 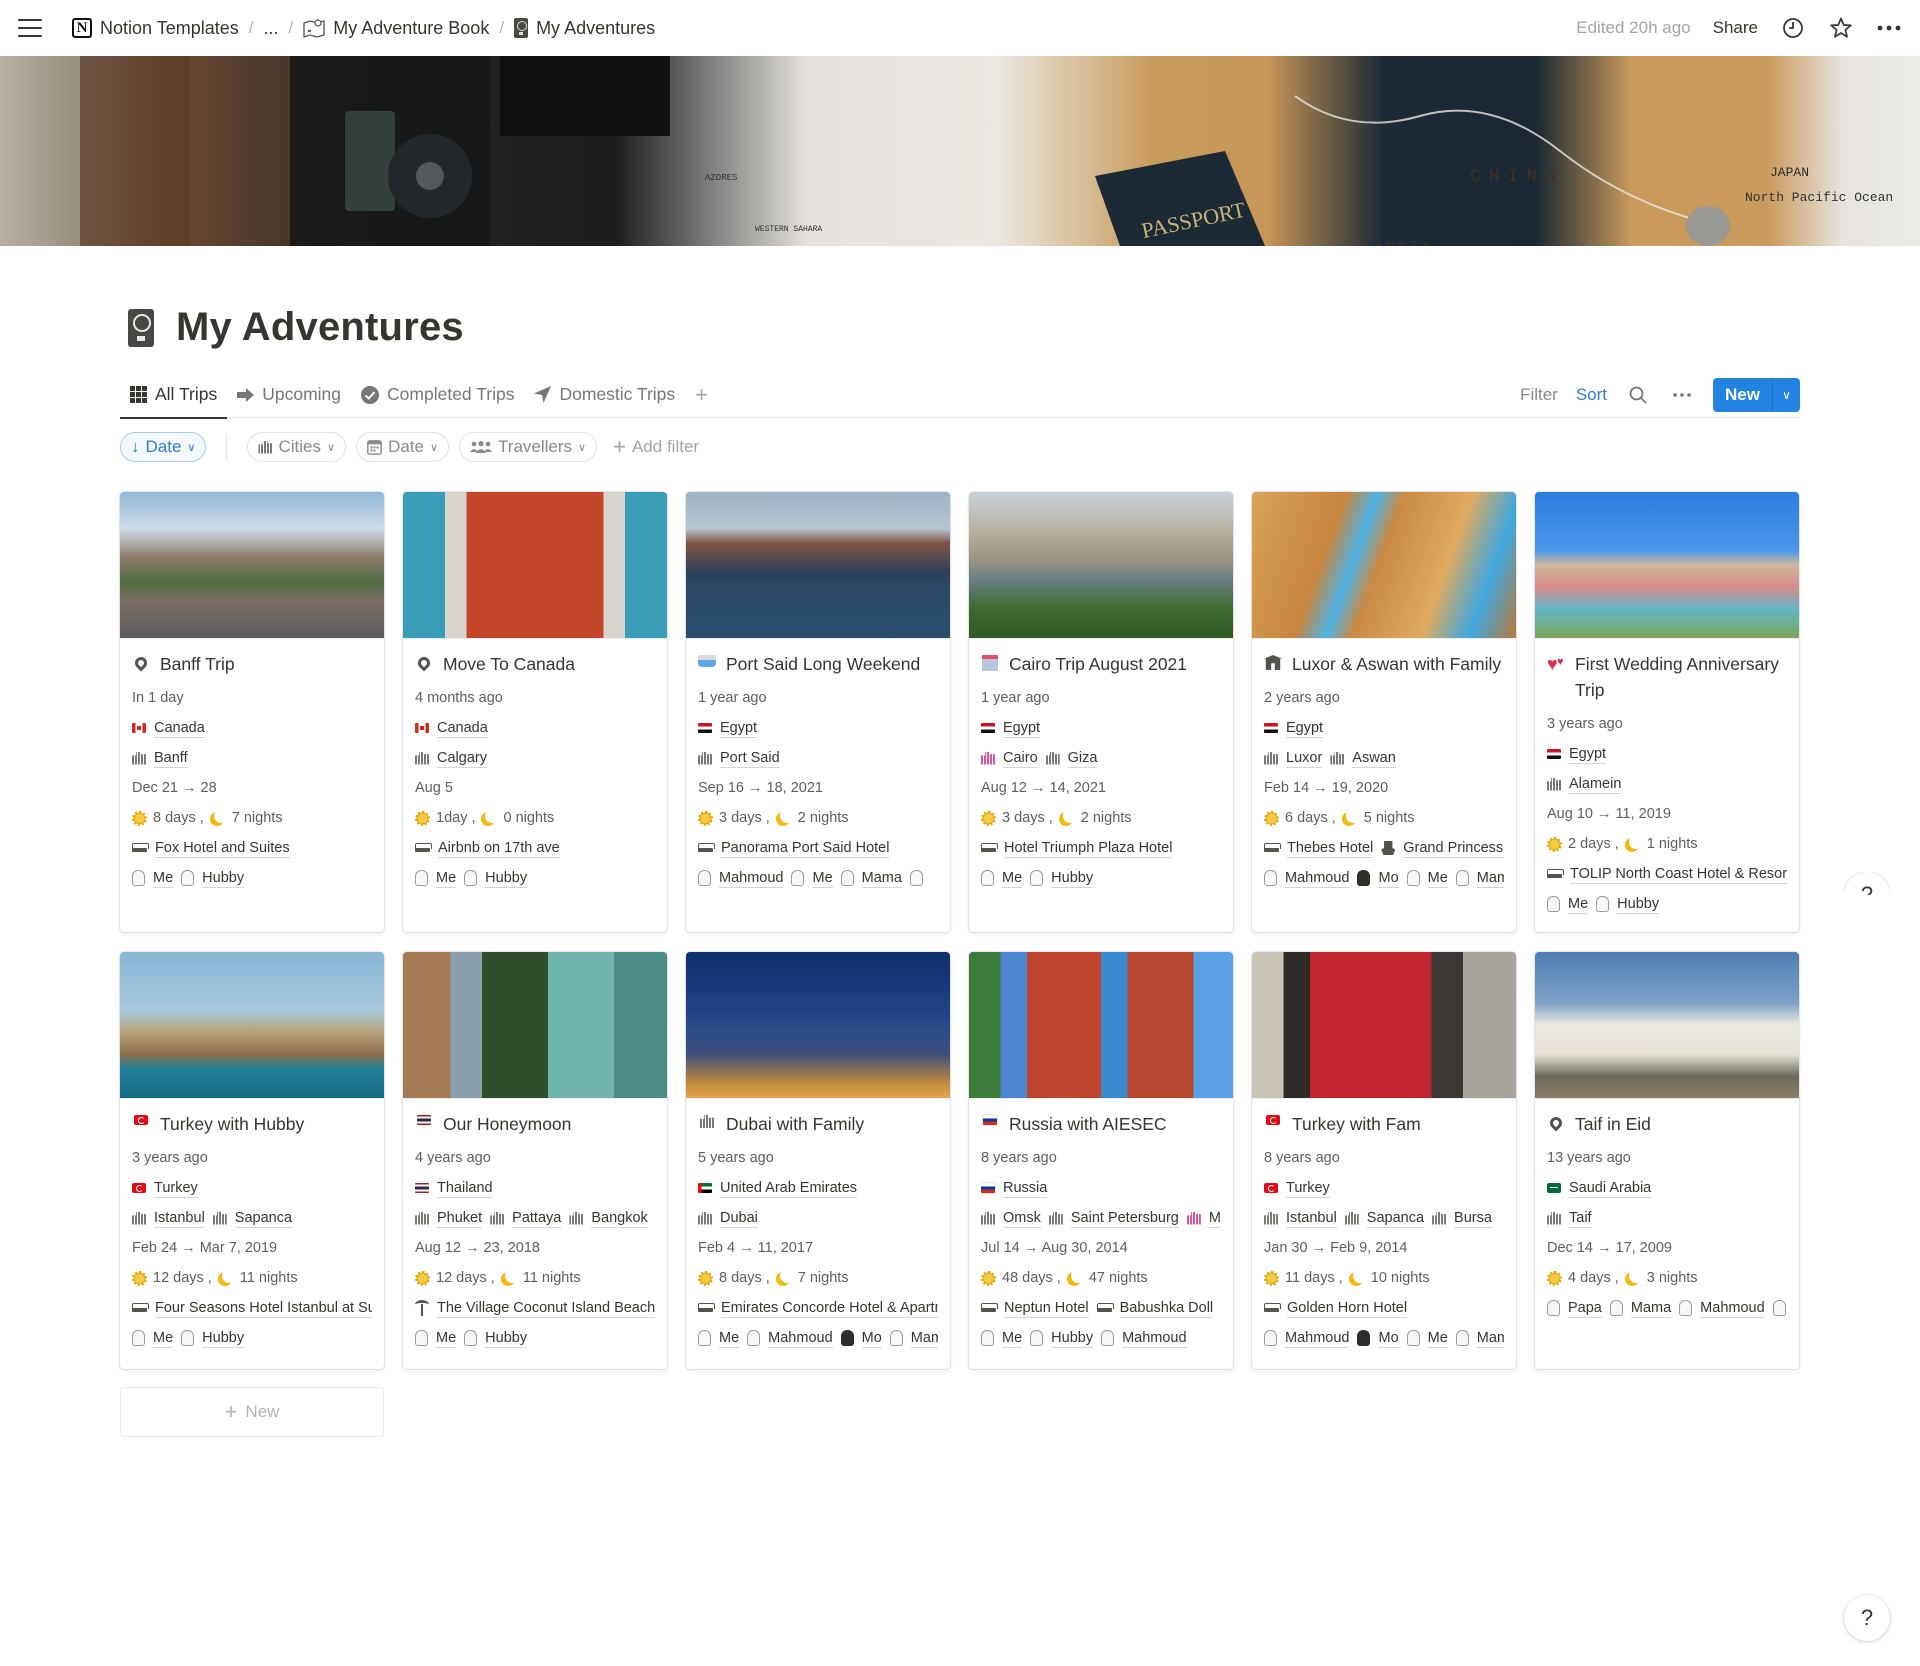 What do you see at coordinates (1735, 28) in the screenshot?
I see `share-button: Share` at bounding box center [1735, 28].